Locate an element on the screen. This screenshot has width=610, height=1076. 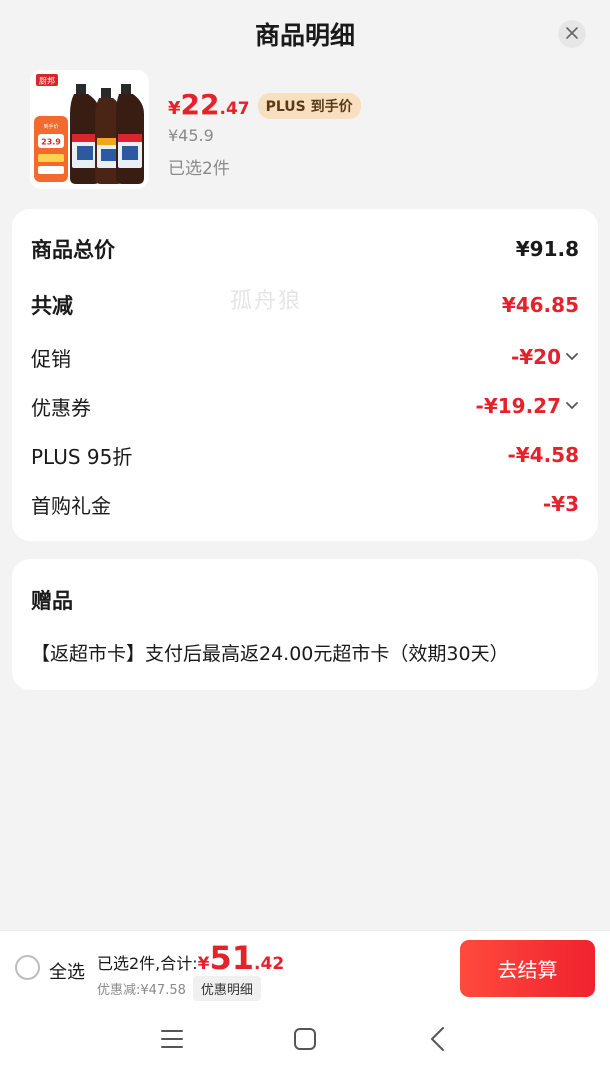
goods-total-row: 商品总价 ¥91.8 is located at coordinates (305, 249).